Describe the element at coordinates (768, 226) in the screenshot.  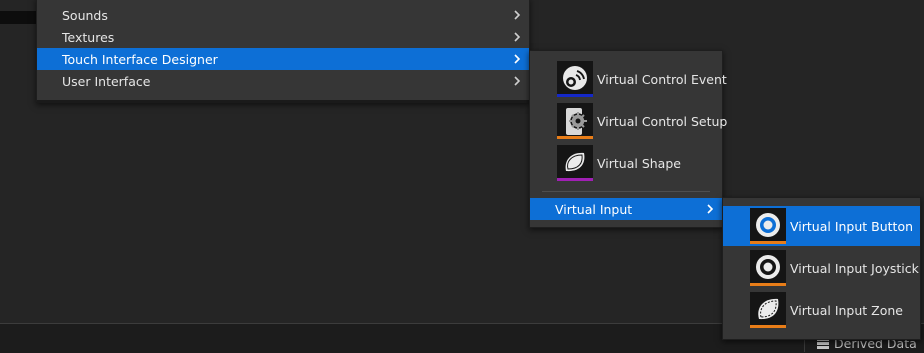
I see `virtual-input-button-icon` at that location.